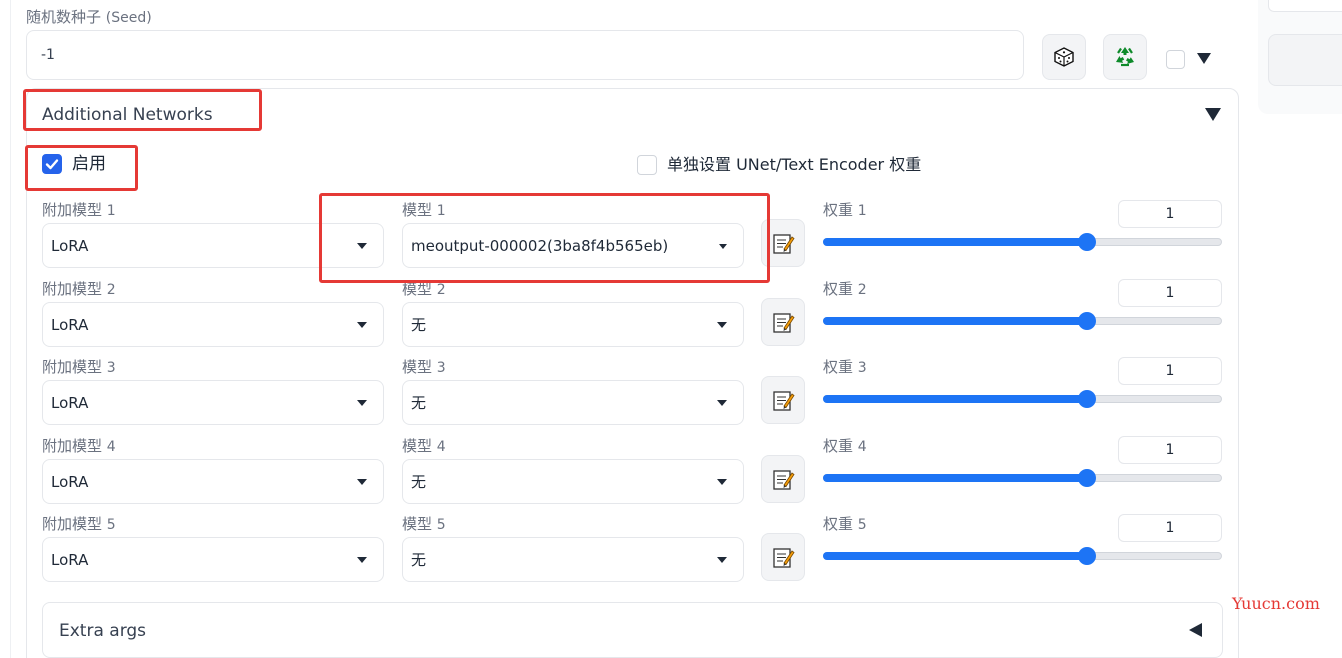 The width and height of the screenshot is (1342, 658). I want to click on weight-label: 权重 3, so click(845, 367).